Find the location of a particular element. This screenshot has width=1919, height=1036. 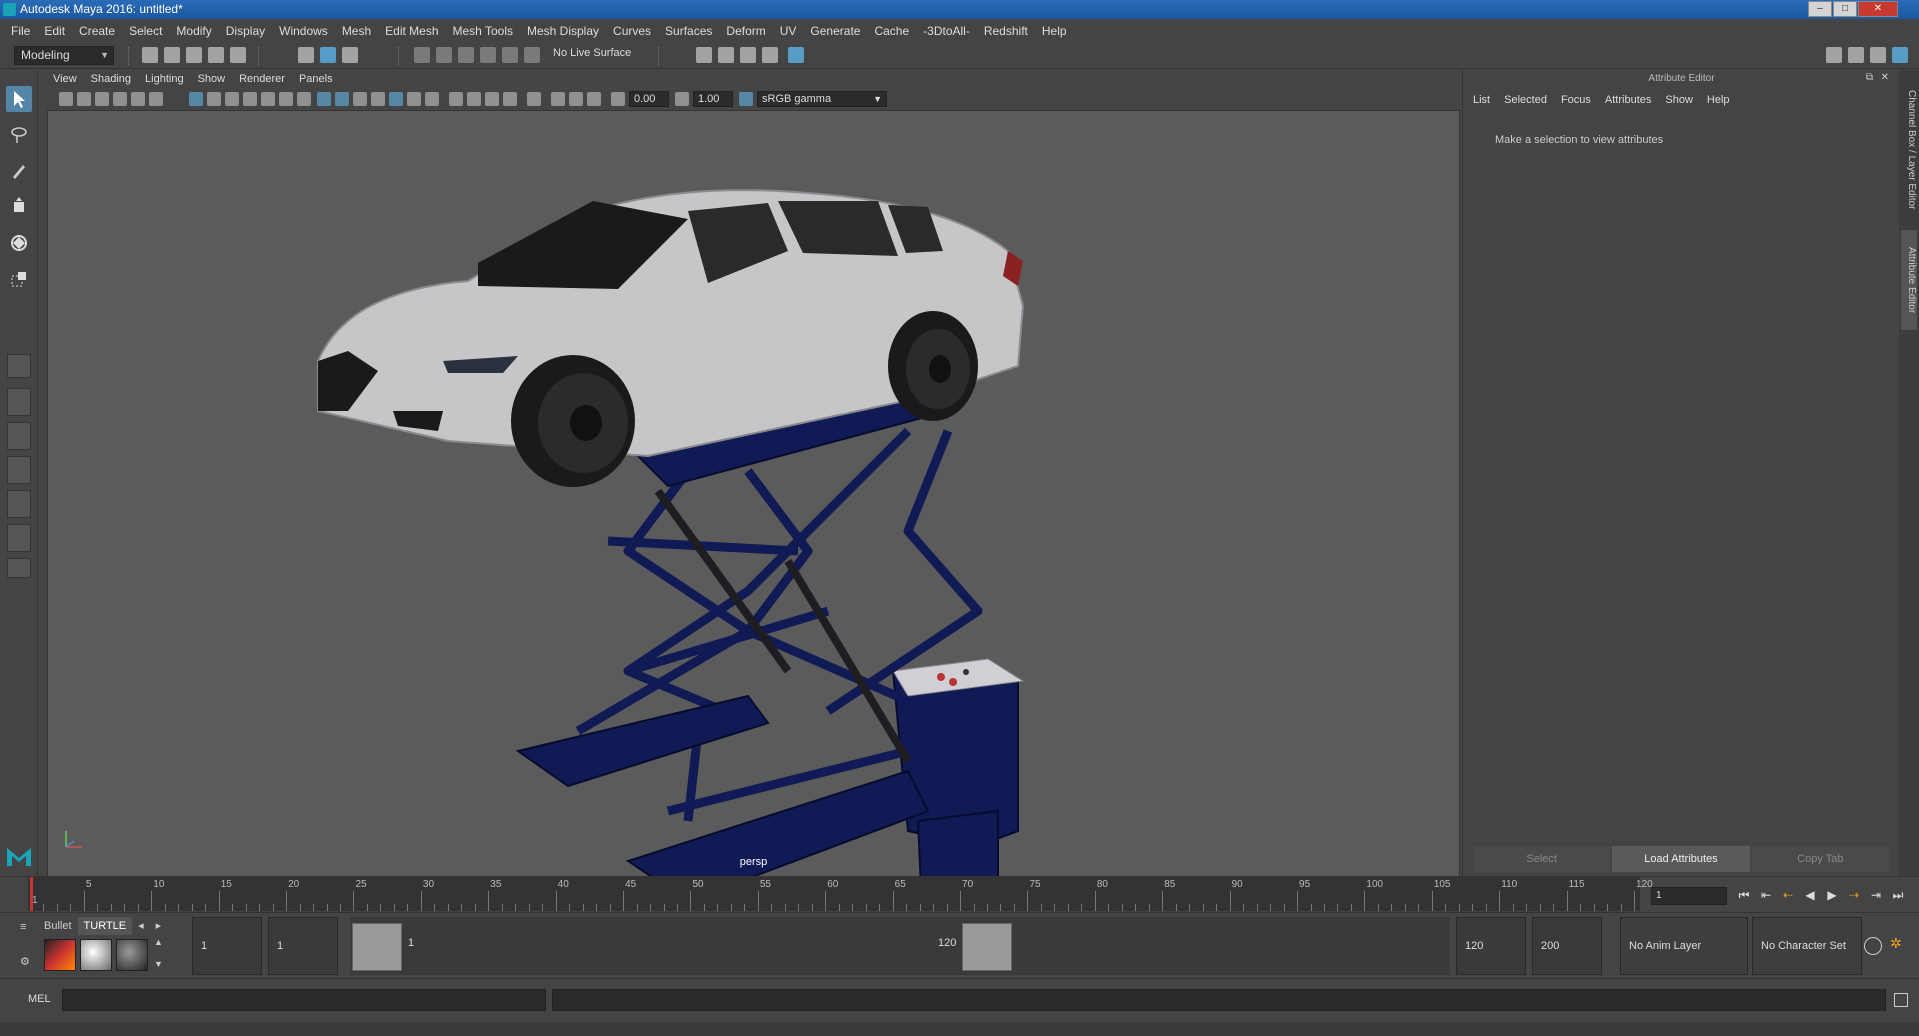

graph-layout-button is located at coordinates (19, 538).